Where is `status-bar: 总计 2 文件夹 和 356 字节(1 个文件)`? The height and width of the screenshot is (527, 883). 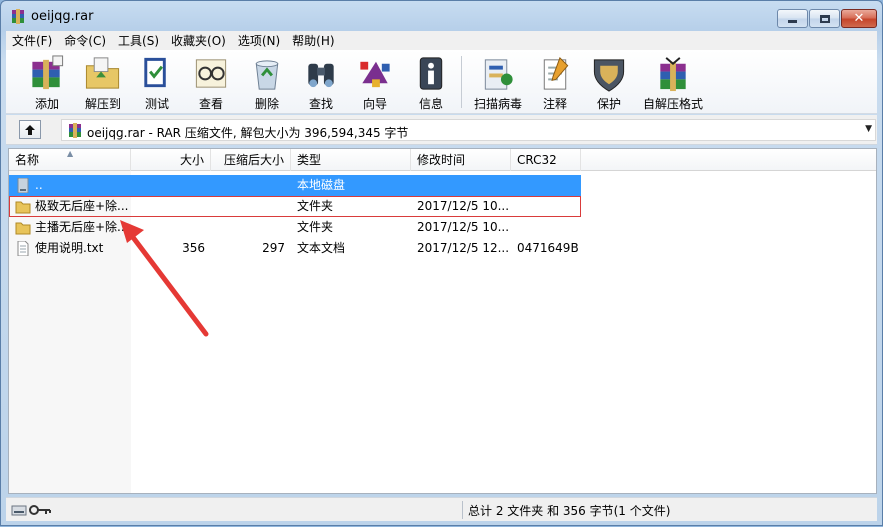
status-bar: 总计 2 文件夹 和 356 字节(1 个文件) is located at coordinates (441, 509).